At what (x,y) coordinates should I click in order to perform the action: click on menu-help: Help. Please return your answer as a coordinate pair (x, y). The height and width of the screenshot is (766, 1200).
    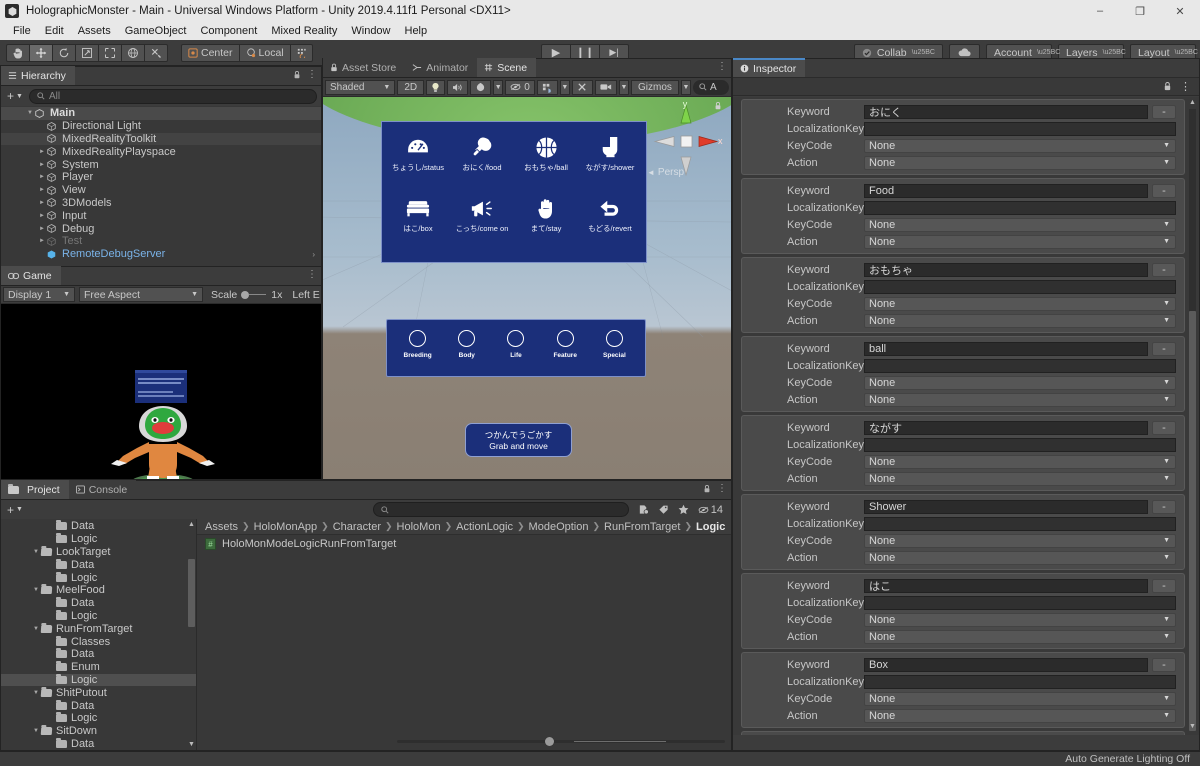
    Looking at the image, I should click on (416, 31).